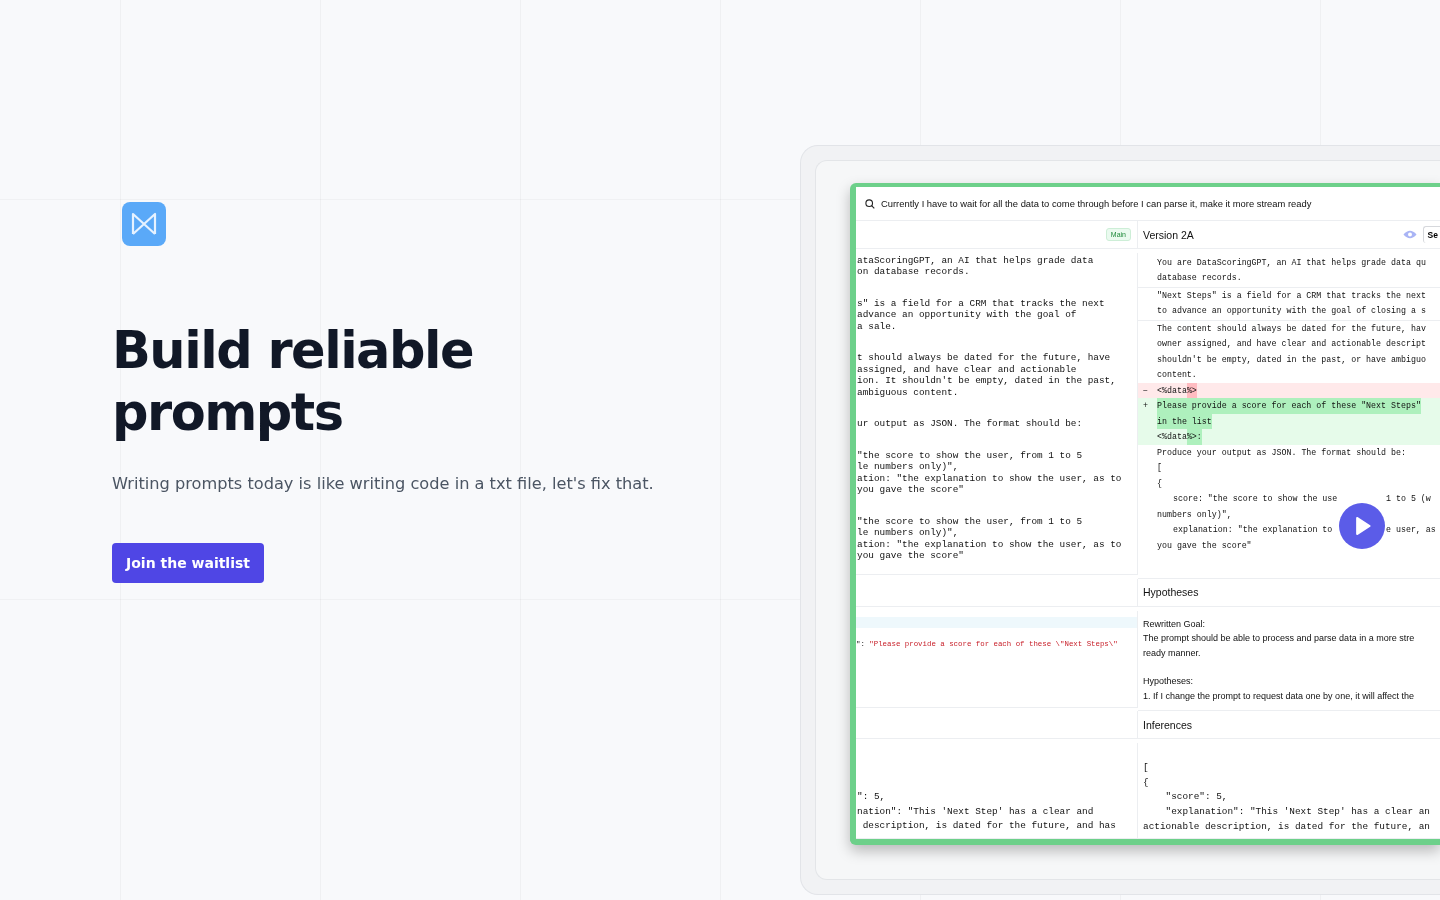 The width and height of the screenshot is (1440, 900). What do you see at coordinates (908, 392) in the screenshot?
I see `code-line: ambiguous content.` at bounding box center [908, 392].